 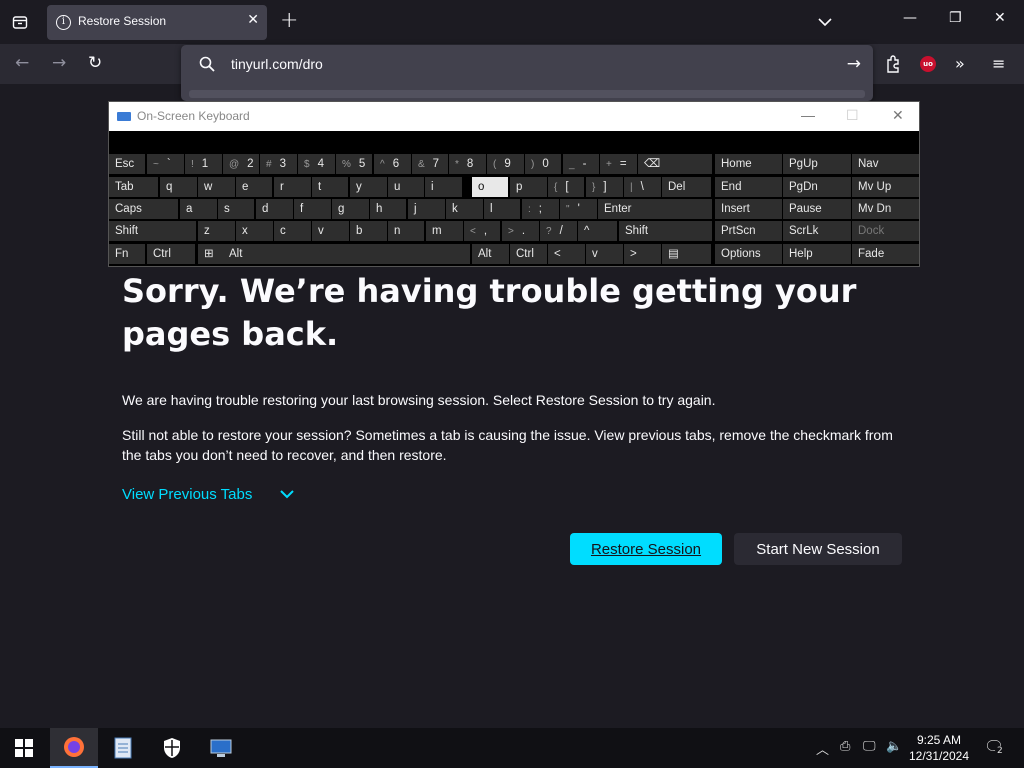 I want to click on osk-key: ▤, so click(x=686, y=254).